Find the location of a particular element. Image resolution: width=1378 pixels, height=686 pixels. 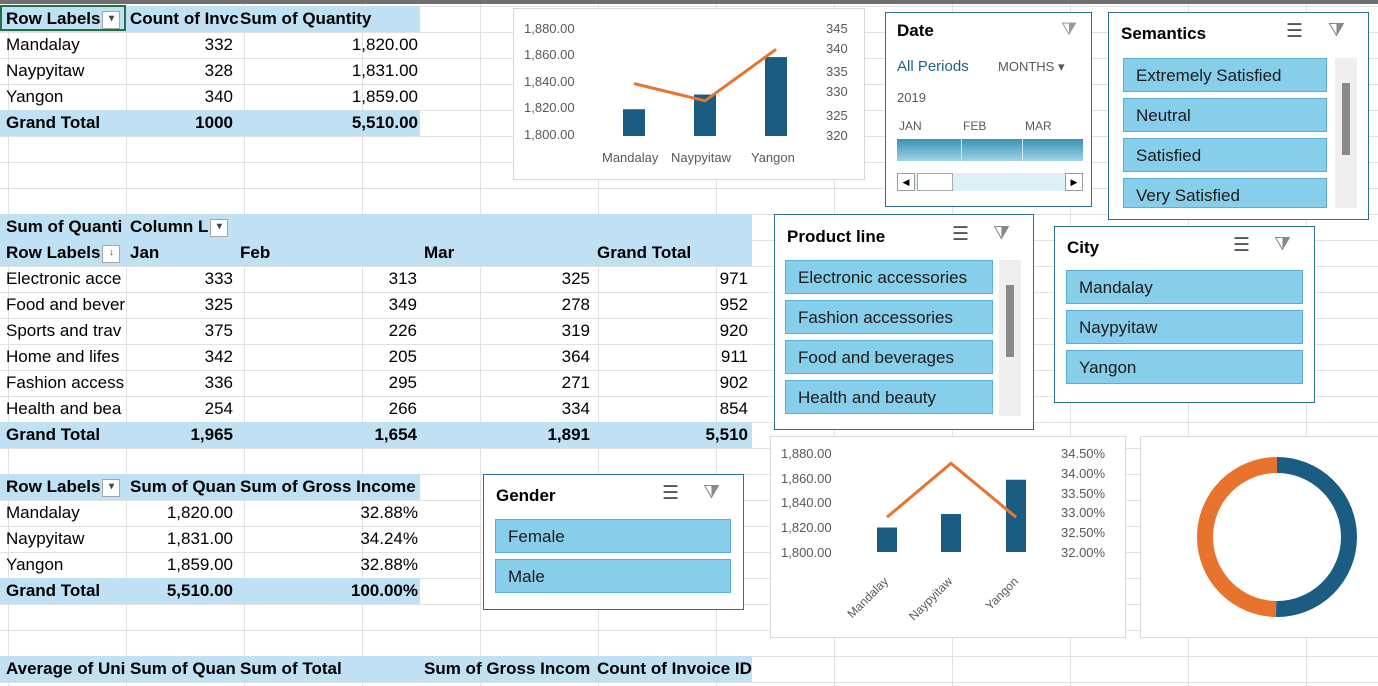

cell-value: 342 is located at coordinates (181, 357).